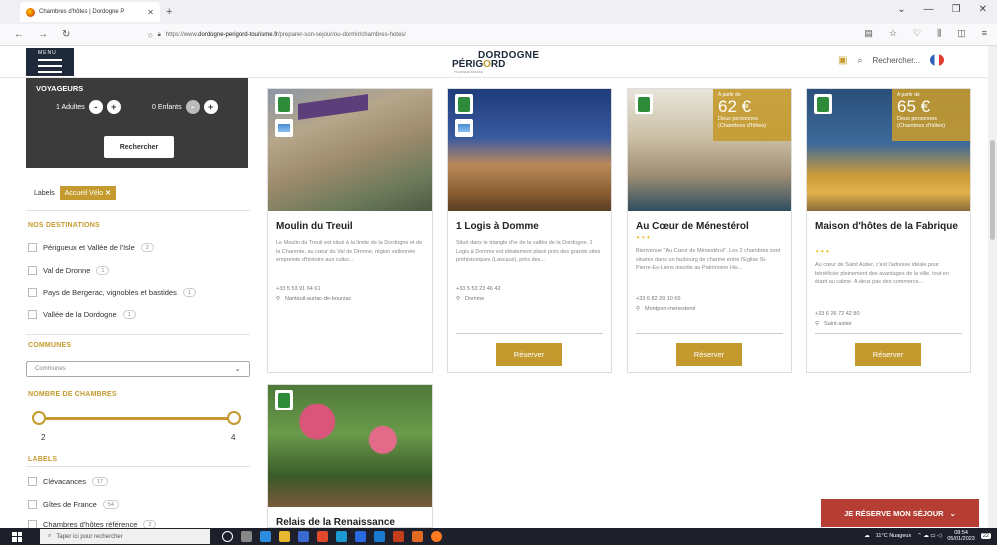 This screenshot has height=545, width=997. What do you see at coordinates (210, 107) in the screenshot?
I see `children-plus-button: +` at bounding box center [210, 107].